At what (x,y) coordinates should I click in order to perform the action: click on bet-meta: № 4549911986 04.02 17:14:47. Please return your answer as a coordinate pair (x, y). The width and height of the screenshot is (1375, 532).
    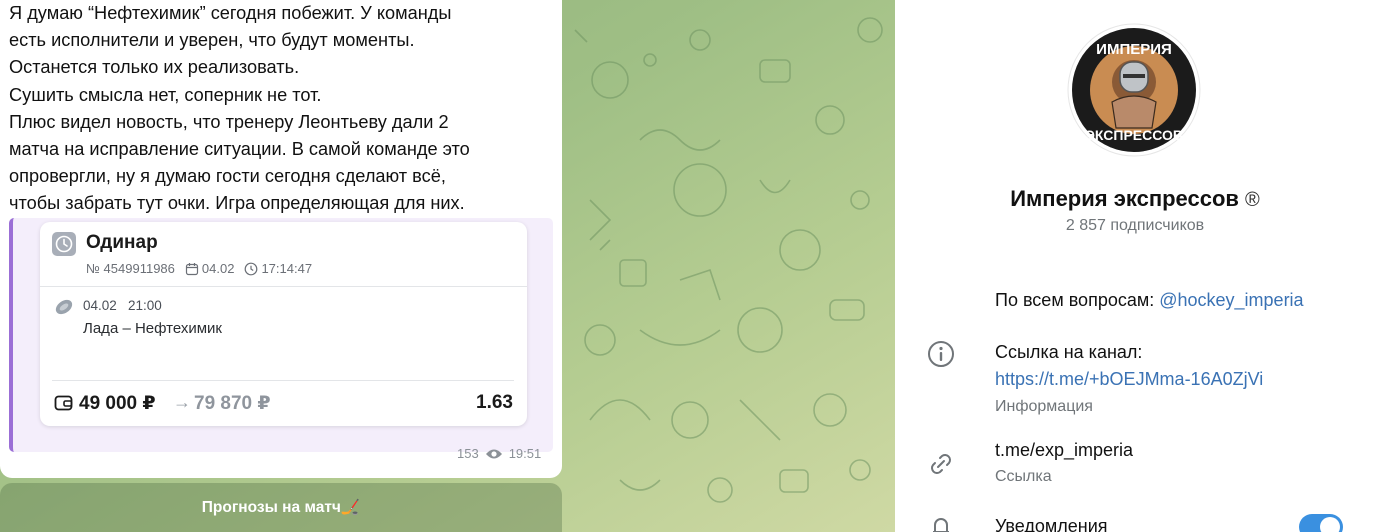
    Looking at the image, I should click on (199, 268).